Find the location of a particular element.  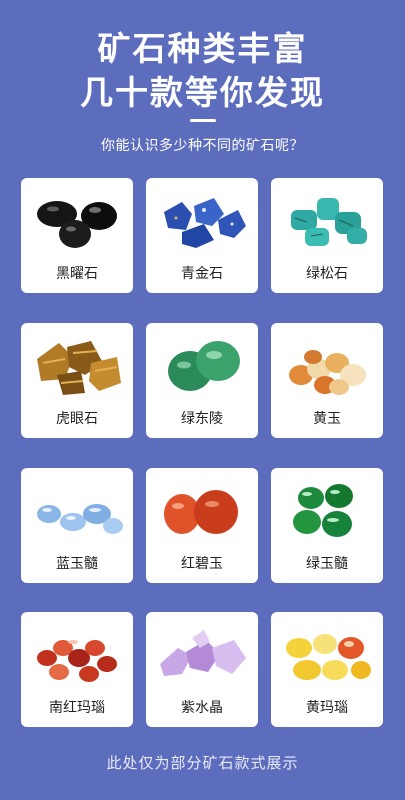

stone-card-turquoise: 绿松石 is located at coordinates (327, 235).